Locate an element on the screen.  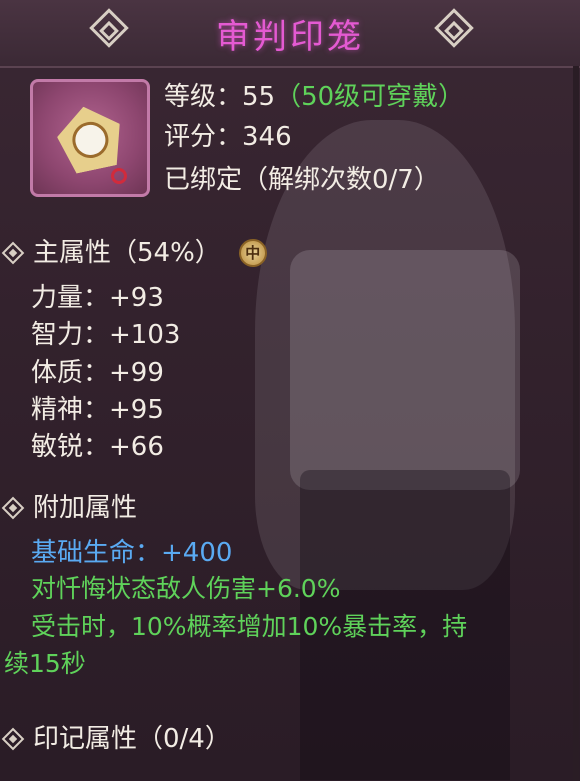
mark-attr-title: 印记属性（0/4） is located at coordinates (132, 739).